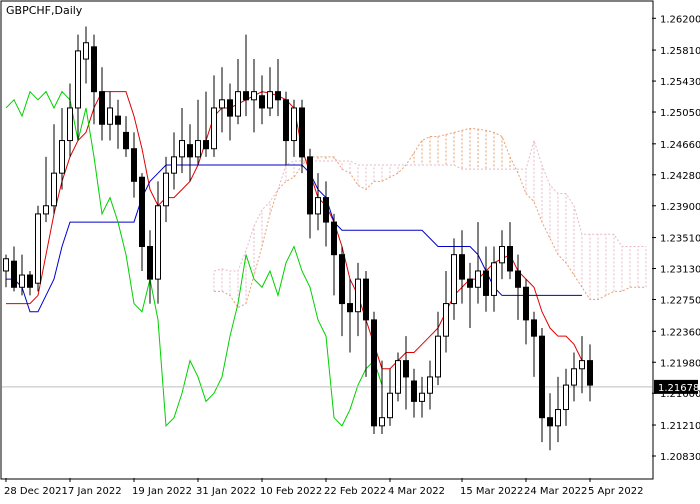 The width and height of the screenshot is (700, 504). I want to click on current-price-tag: 1.21678, so click(676, 386).